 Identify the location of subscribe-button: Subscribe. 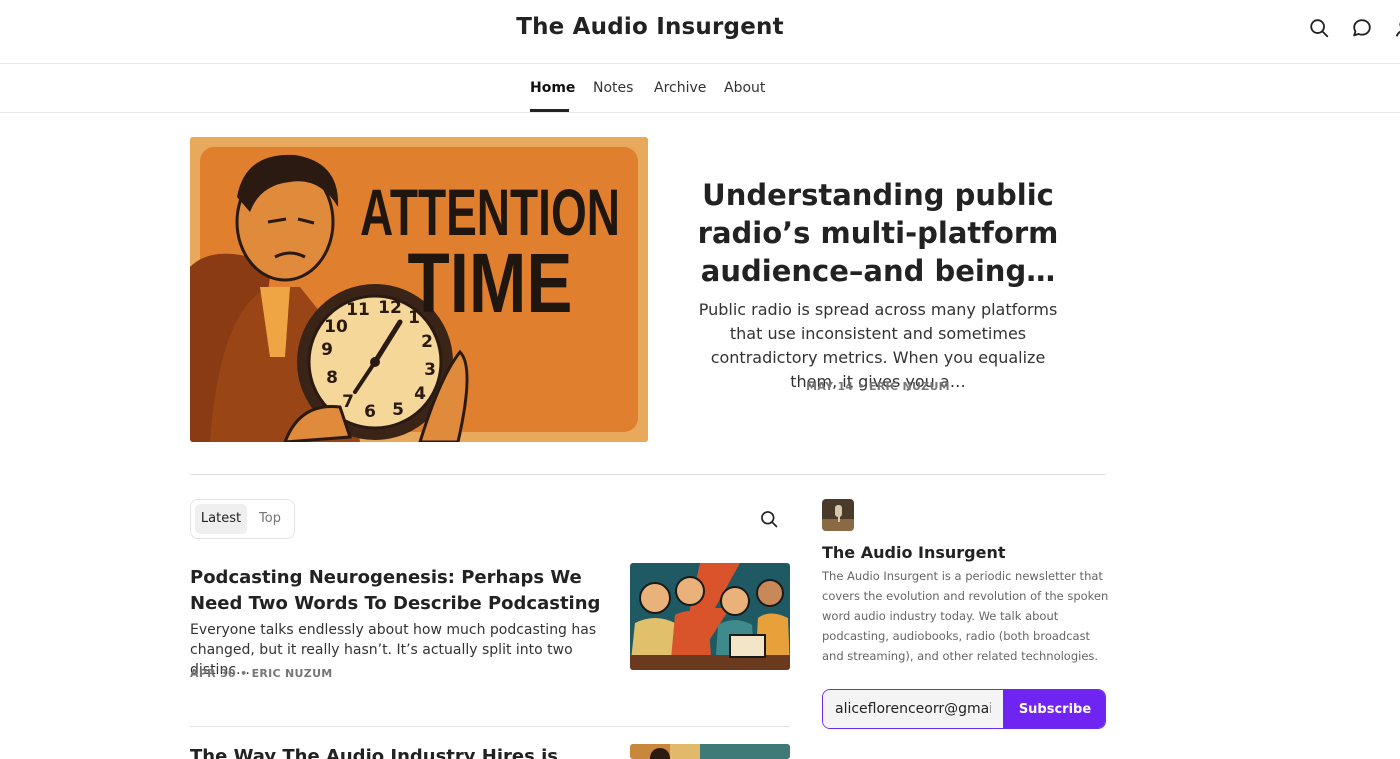
(1054, 709).